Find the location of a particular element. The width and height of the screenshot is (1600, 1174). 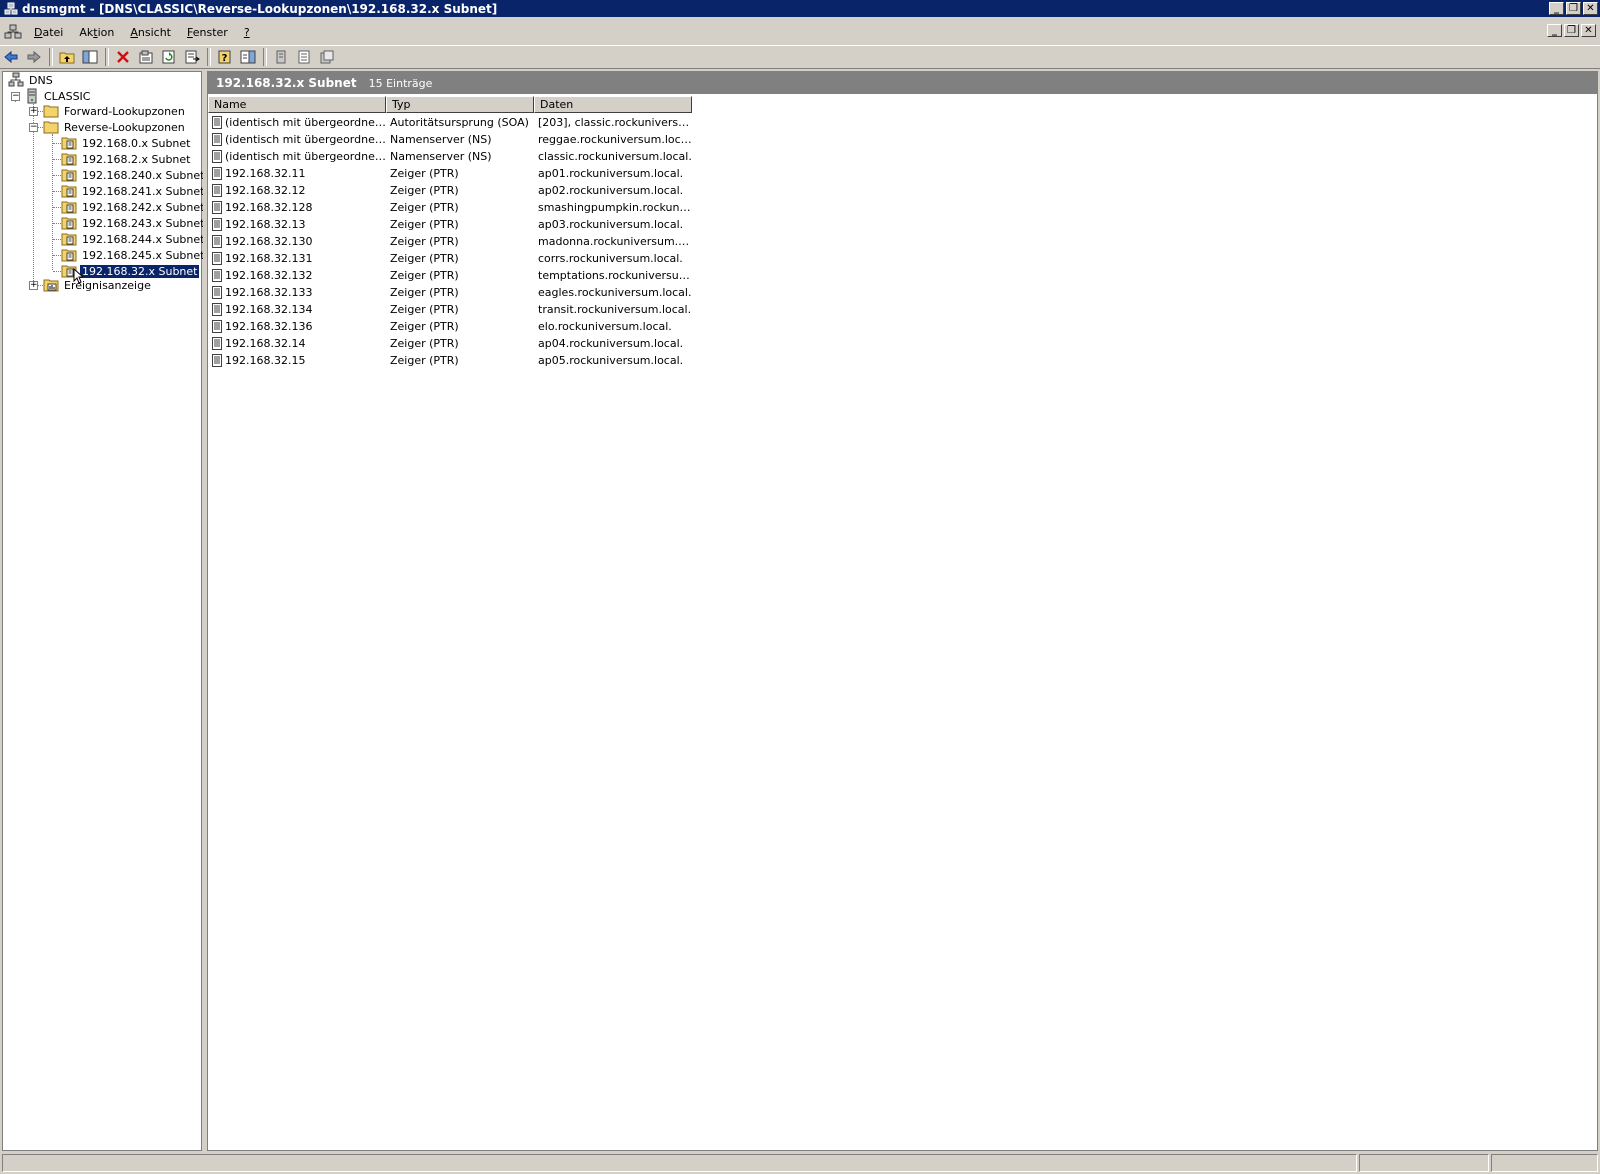

tree-item-zone: 192.168.243.x Subnet is located at coordinates (133, 223).